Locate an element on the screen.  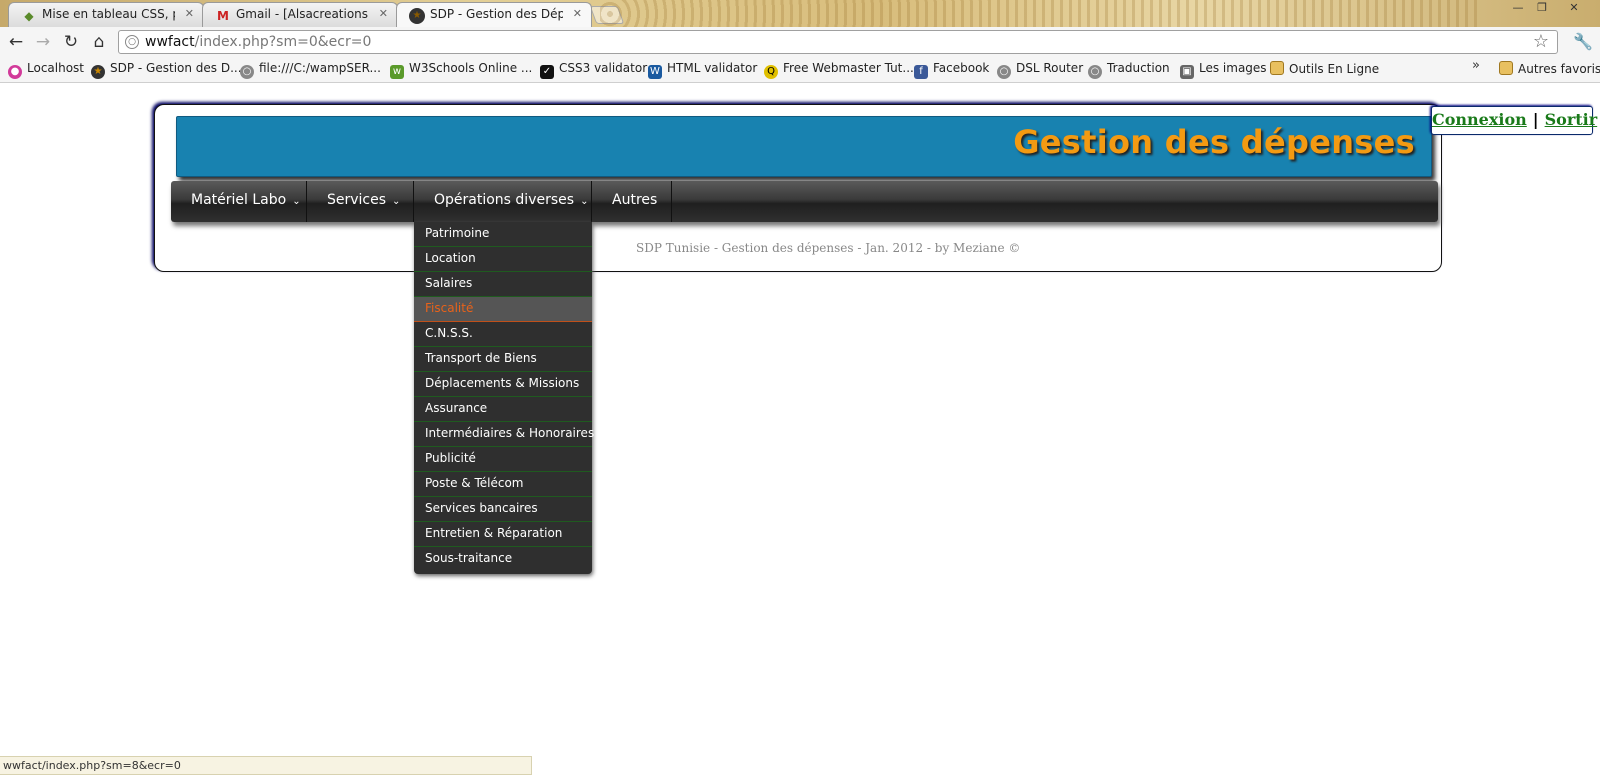
bookmark-traduction: ○ Traduction is located at coordinates (1129, 70).